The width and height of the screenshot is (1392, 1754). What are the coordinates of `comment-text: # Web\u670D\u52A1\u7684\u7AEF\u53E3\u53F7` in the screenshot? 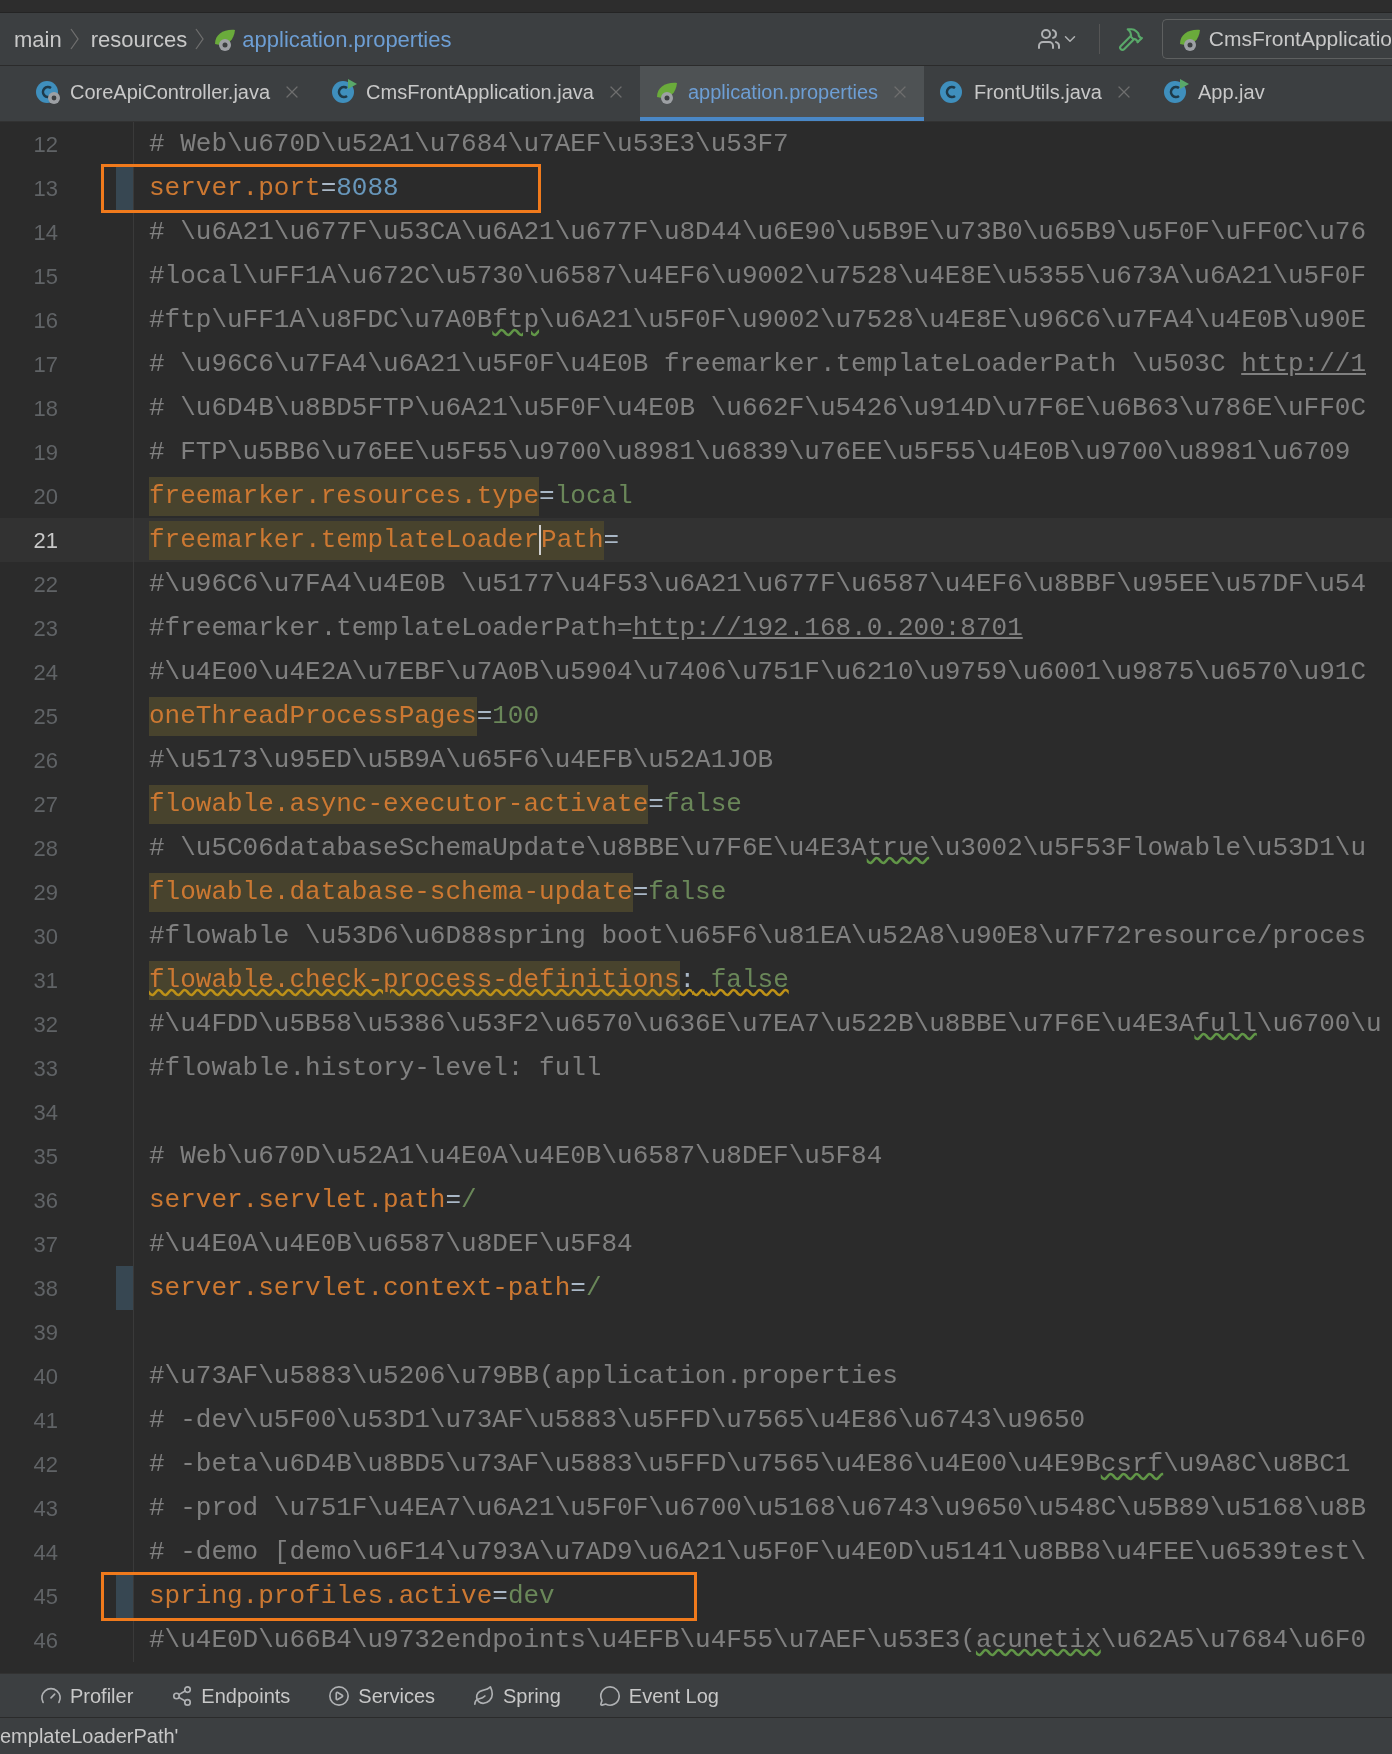 It's located at (469, 143).